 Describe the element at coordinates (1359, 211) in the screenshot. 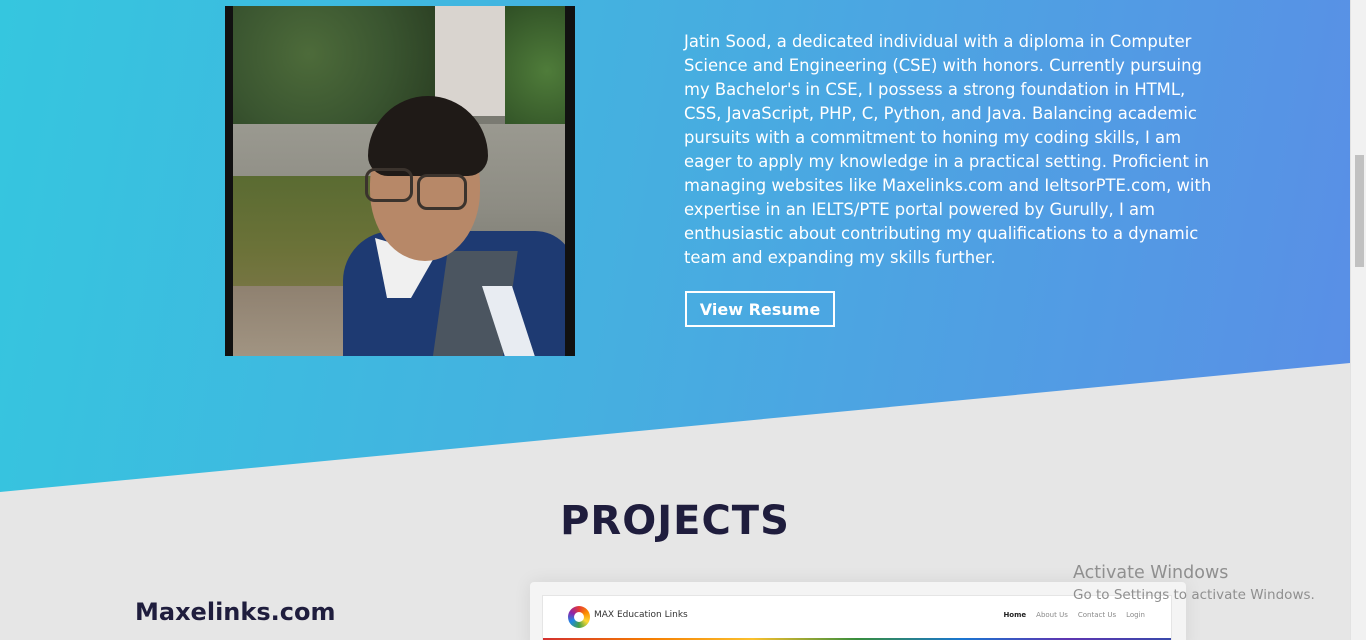

I see `scrollbar-thumb` at that location.